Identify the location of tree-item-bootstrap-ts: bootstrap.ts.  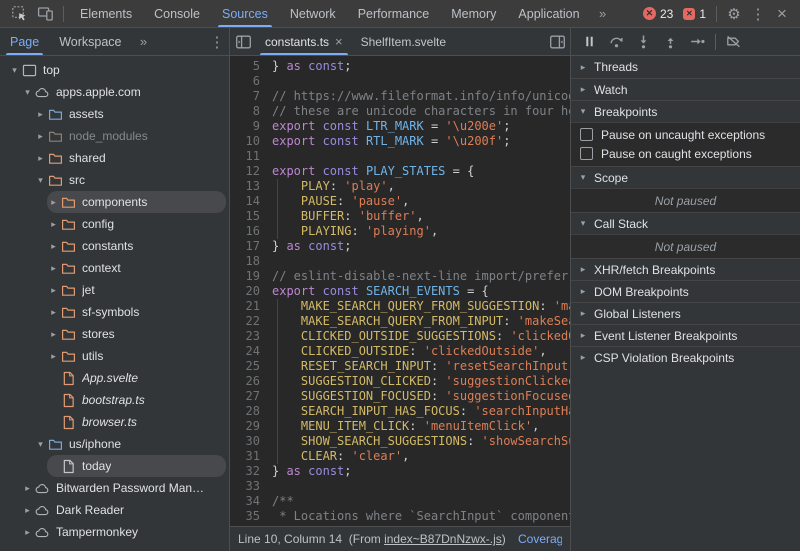
(114, 400).